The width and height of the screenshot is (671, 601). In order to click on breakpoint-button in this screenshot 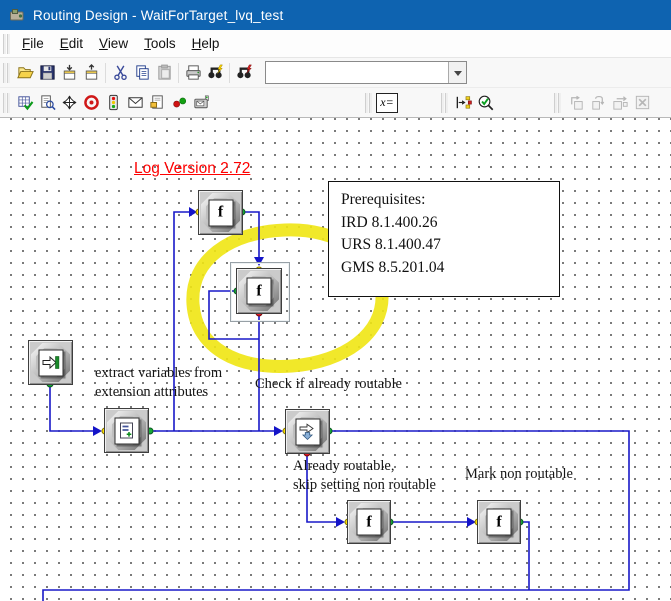, I will do `click(91, 103)`.